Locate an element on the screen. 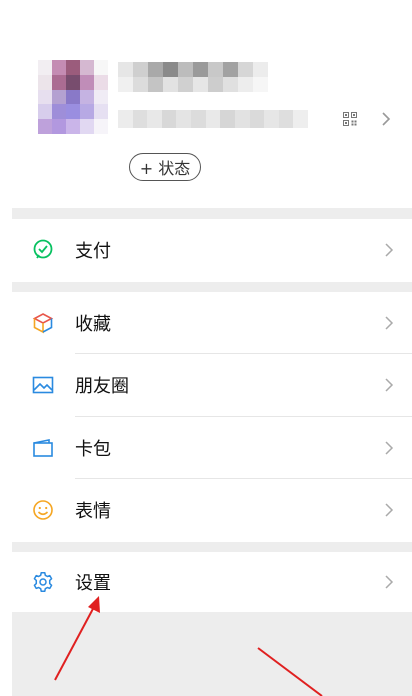 Image resolution: width=412 pixels, height=696 pixels. wallet-icon is located at coordinates (43, 447).